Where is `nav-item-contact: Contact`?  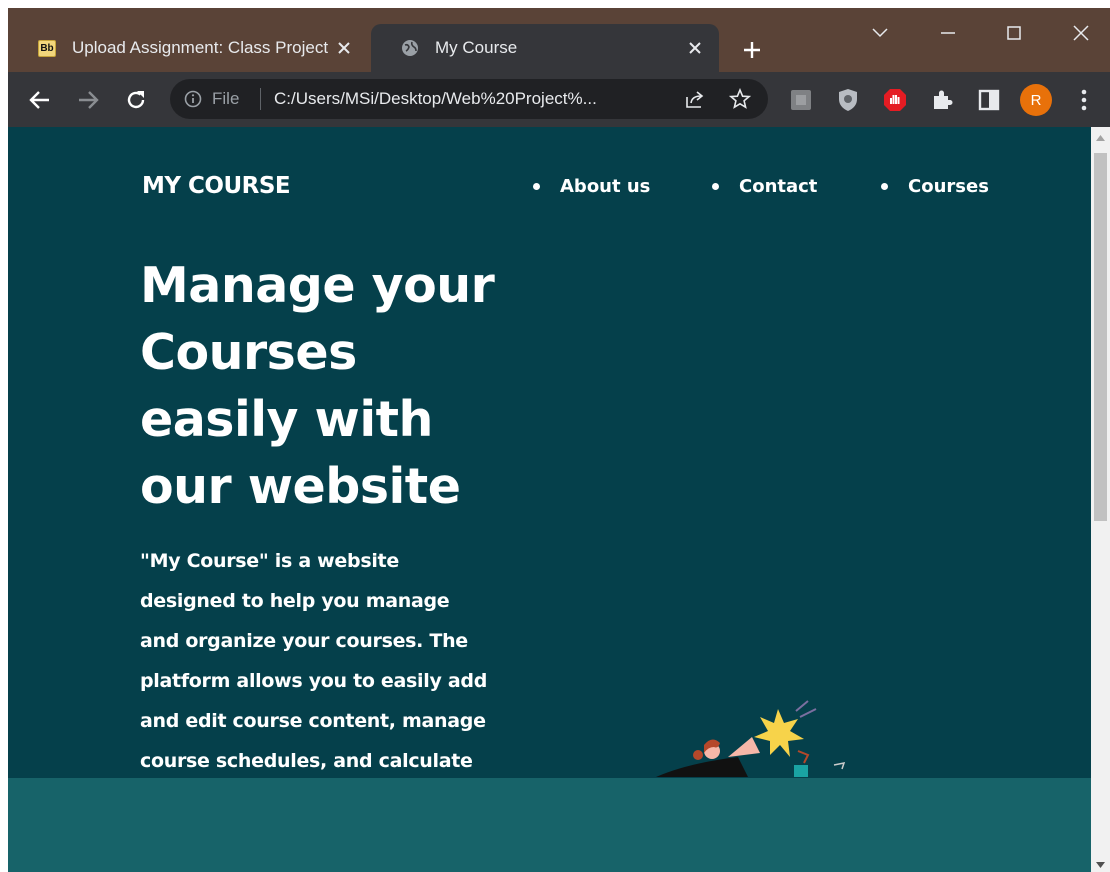 nav-item-contact: Contact is located at coordinates (764, 186).